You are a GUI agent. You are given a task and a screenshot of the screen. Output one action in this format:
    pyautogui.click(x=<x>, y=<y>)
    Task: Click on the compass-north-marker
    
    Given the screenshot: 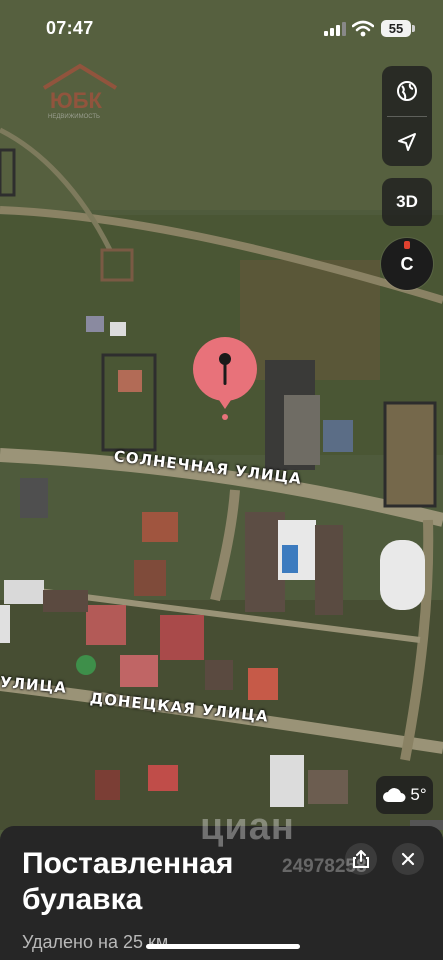 What is the action you would take?
    pyautogui.click(x=407, y=245)
    